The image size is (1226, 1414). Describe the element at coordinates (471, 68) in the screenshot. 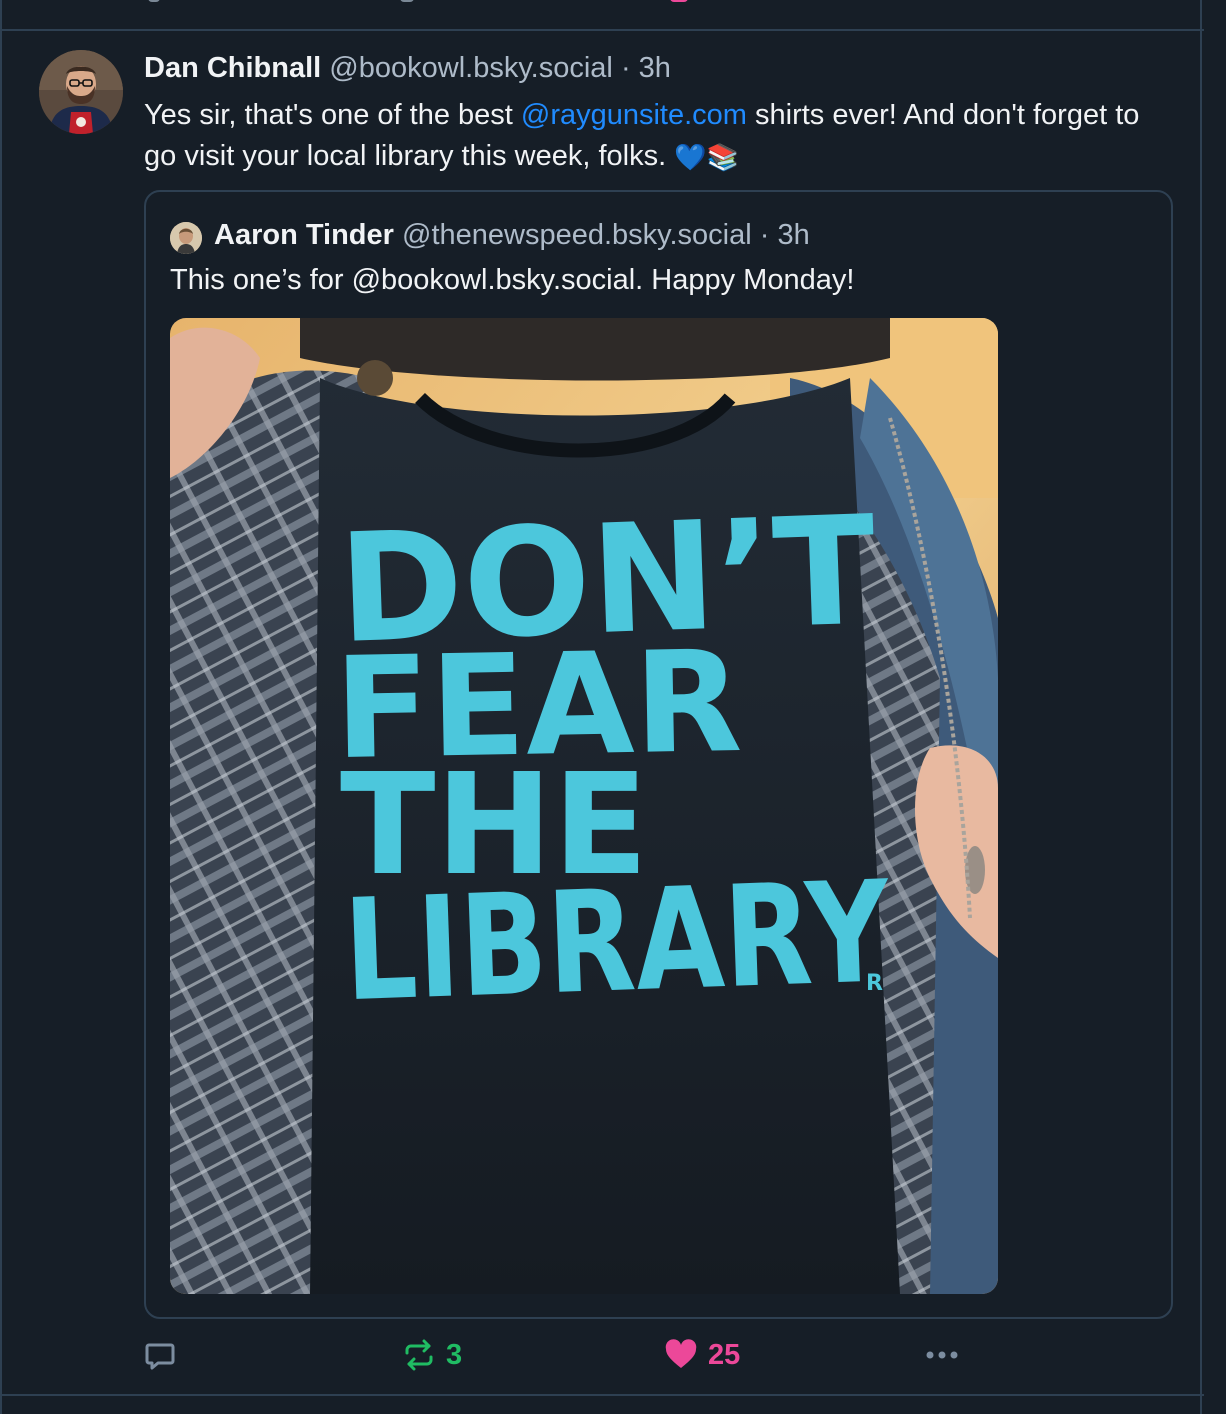

I see `author-handle: @bookowl.bsky.social` at that location.